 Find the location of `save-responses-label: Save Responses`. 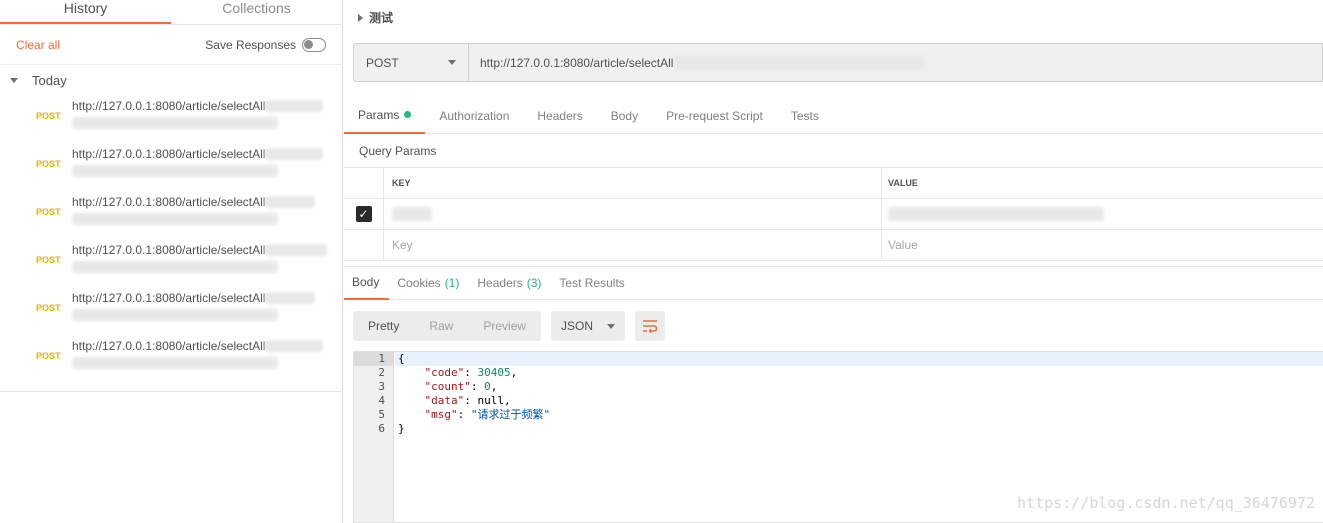

save-responses-label: Save Responses is located at coordinates (250, 44).